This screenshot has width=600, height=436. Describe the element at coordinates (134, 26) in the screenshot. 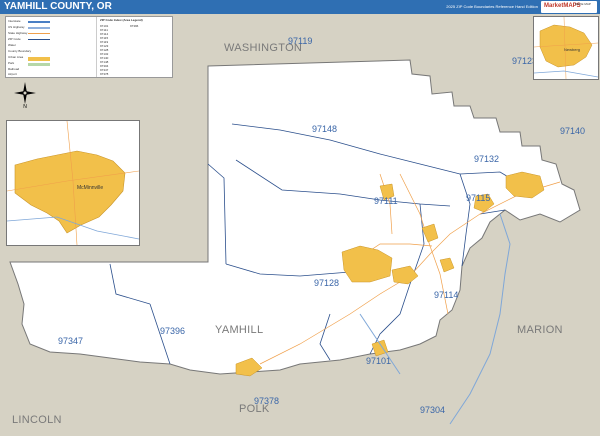

I see `legend-zip: 97396` at that location.